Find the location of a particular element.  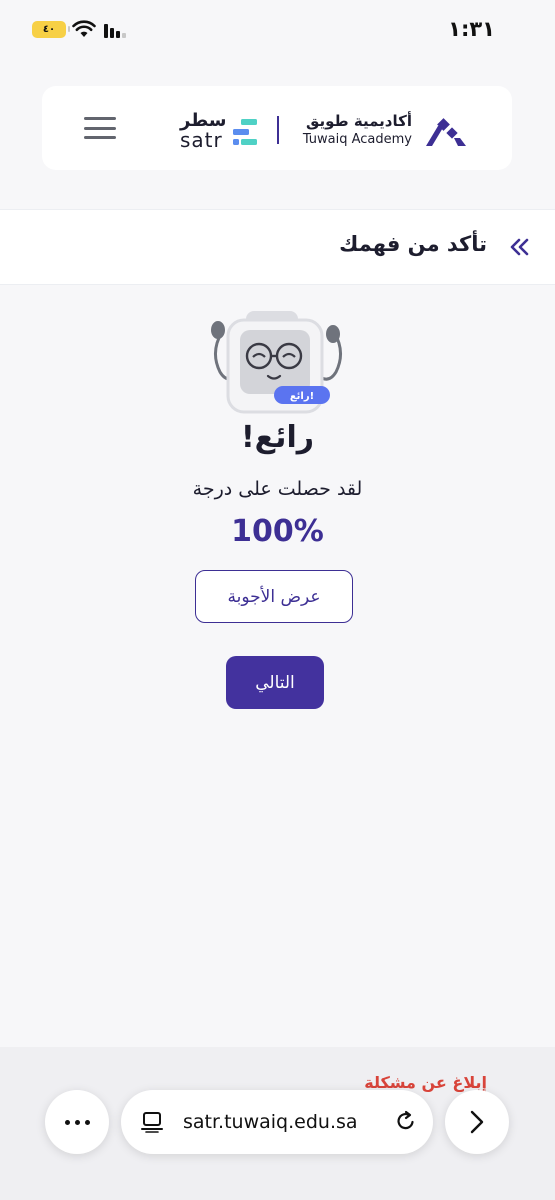

more-dots-icon is located at coordinates (67, 1122).